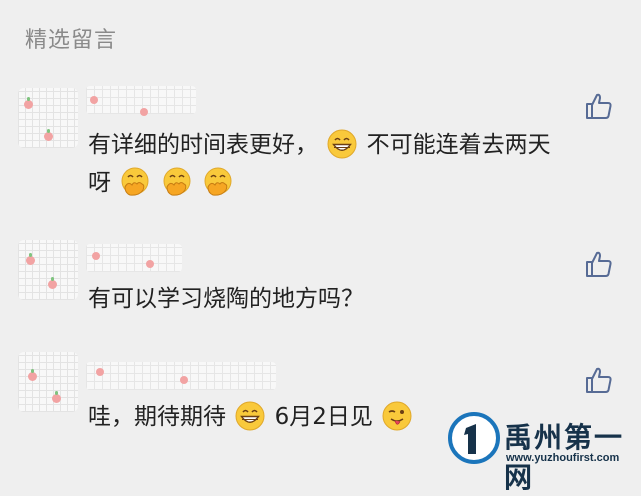 This screenshot has width=641, height=496. Describe the element at coordinates (343, 164) in the screenshot. I see `comment-text: 有详细的时间表更好， 不可能连着去两天 呀` at that location.